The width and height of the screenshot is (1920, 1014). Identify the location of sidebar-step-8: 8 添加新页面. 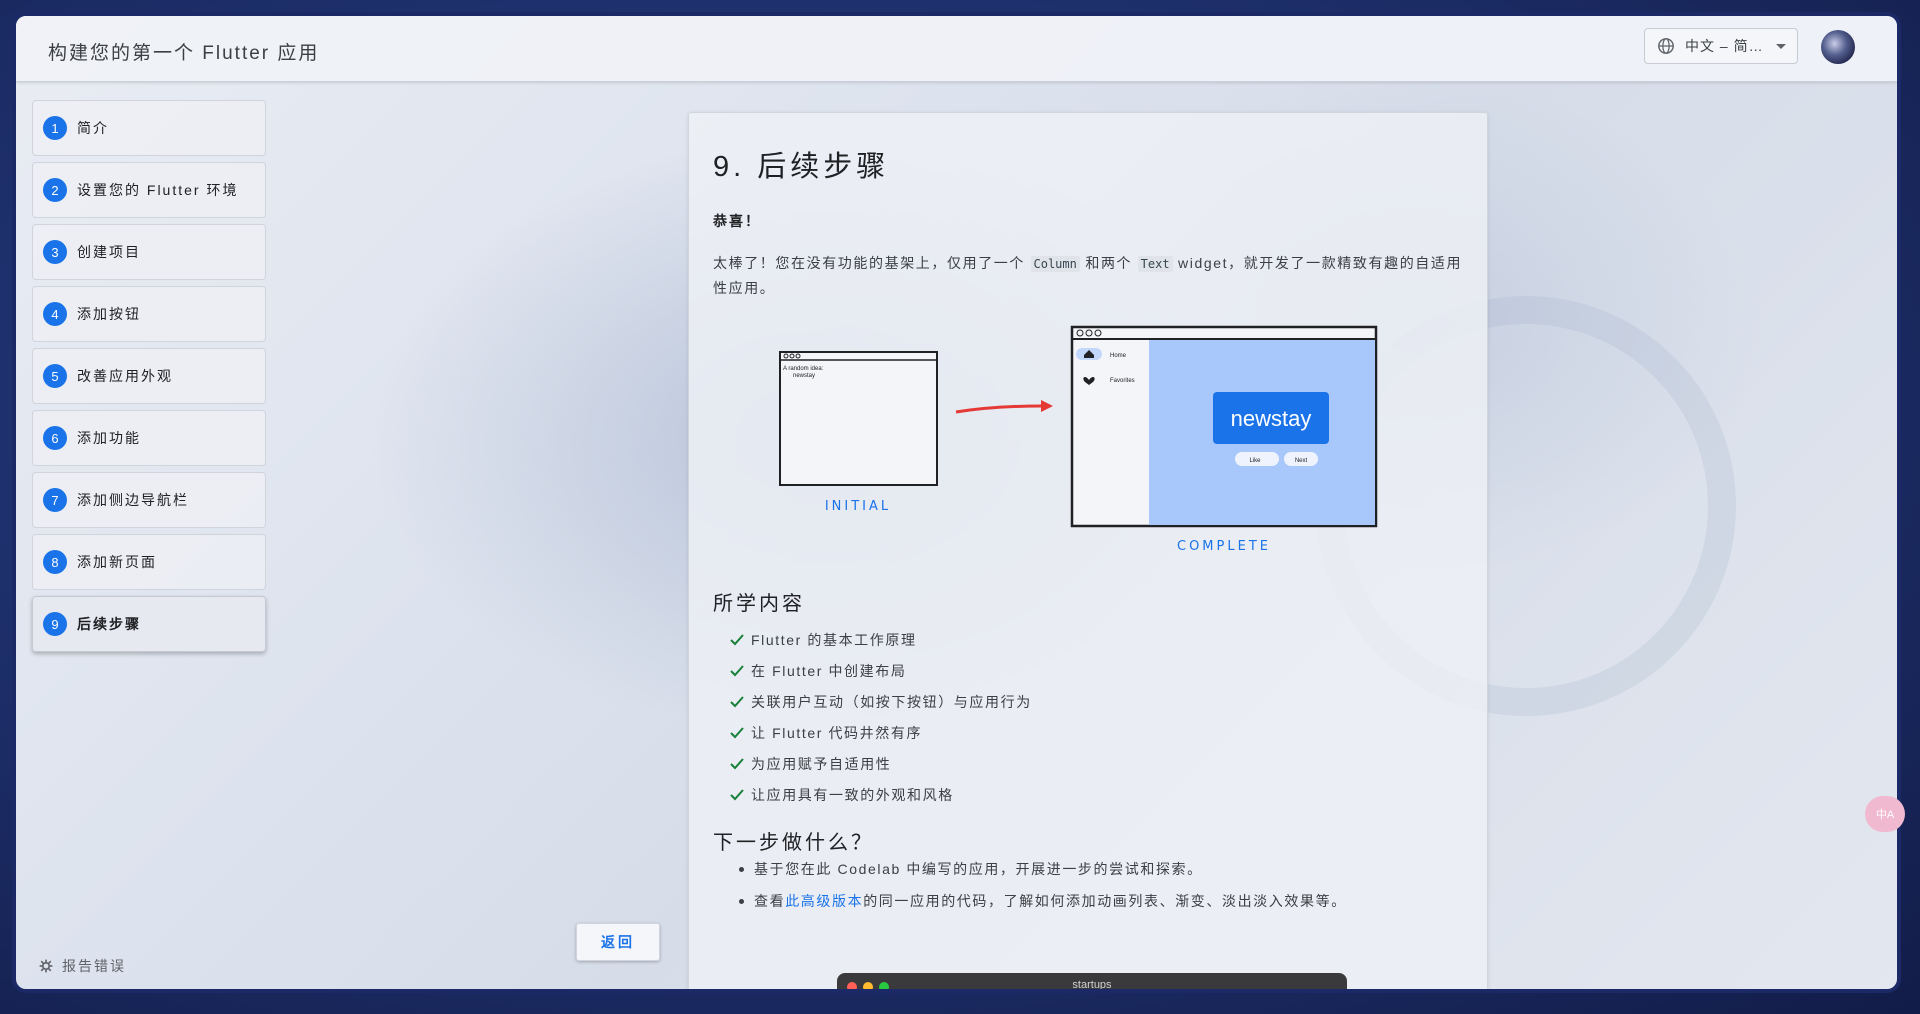
(149, 562).